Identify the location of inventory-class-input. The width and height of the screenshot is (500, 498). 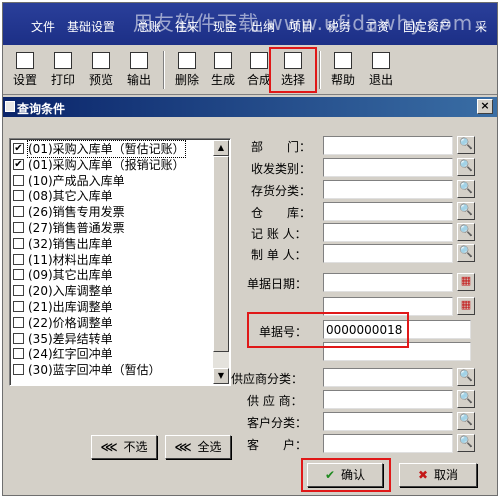
(388, 189).